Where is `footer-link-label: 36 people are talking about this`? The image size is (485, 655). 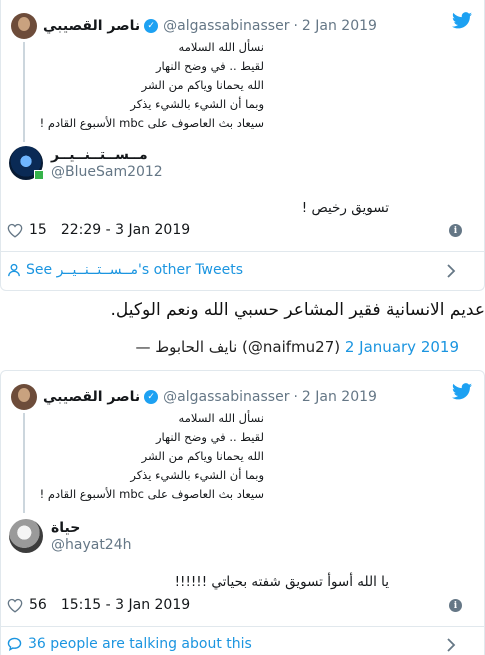 footer-link-label: 36 people are talking about this is located at coordinates (140, 644).